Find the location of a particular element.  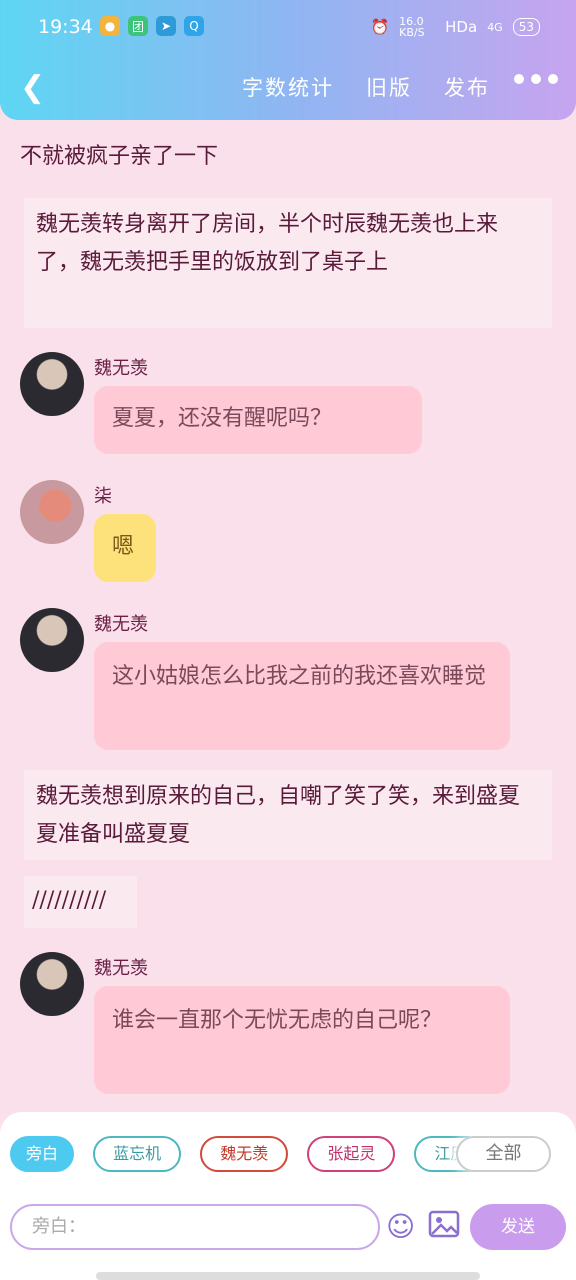

image-icon is located at coordinates (444, 1227).